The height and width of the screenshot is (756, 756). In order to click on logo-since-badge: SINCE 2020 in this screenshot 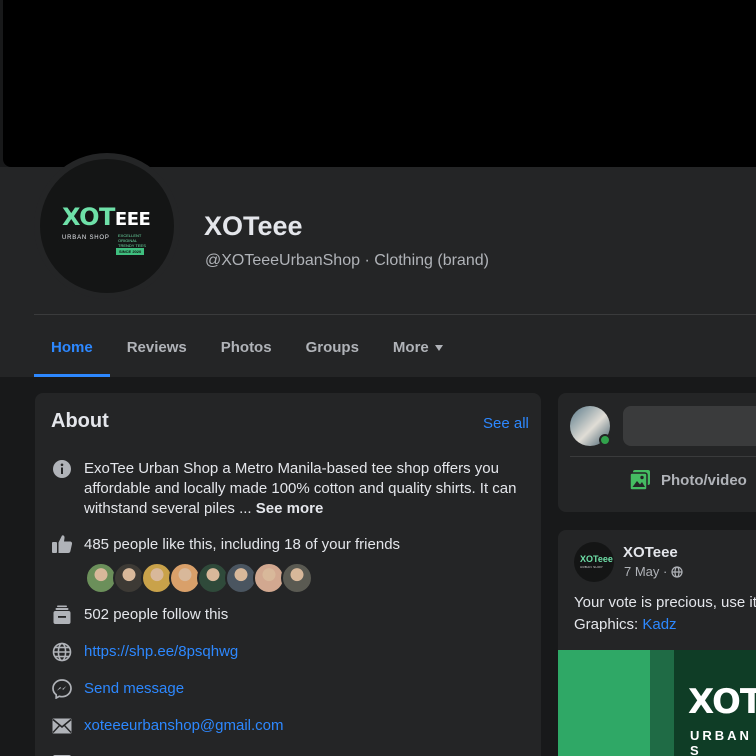, I will do `click(130, 251)`.